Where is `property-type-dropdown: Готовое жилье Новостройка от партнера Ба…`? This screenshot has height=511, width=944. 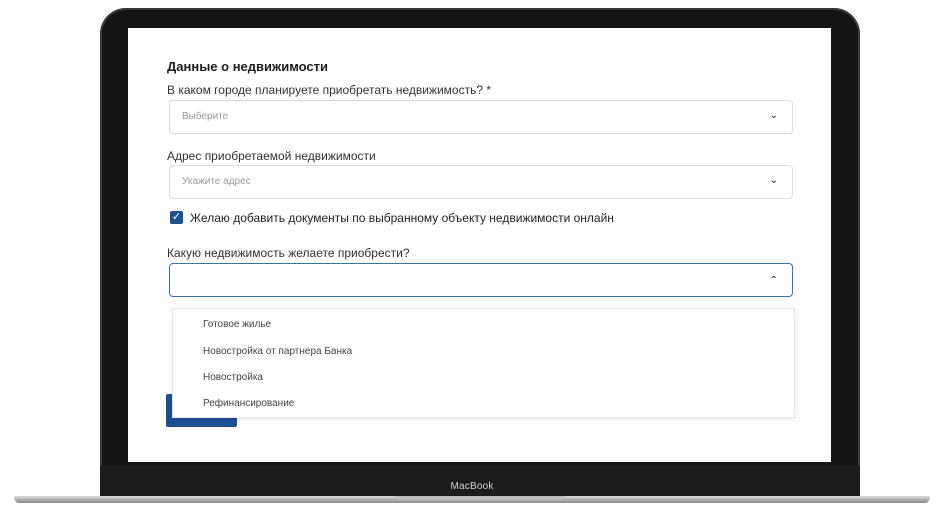 property-type-dropdown: Готовое жилье Новостройка от партнера Ба… is located at coordinates (483, 363).